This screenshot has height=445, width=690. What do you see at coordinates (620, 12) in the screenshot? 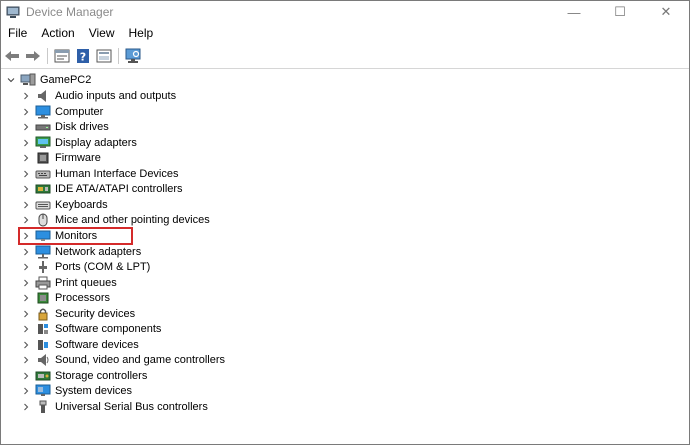
I see `maximize-button: ☐` at bounding box center [620, 12].